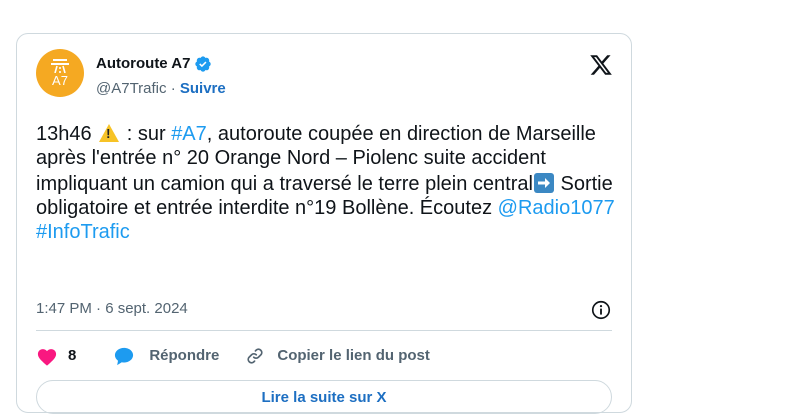 This screenshot has height=414, width=800. Describe the element at coordinates (60, 80) in the screenshot. I see `avatar-label: A7` at that location.